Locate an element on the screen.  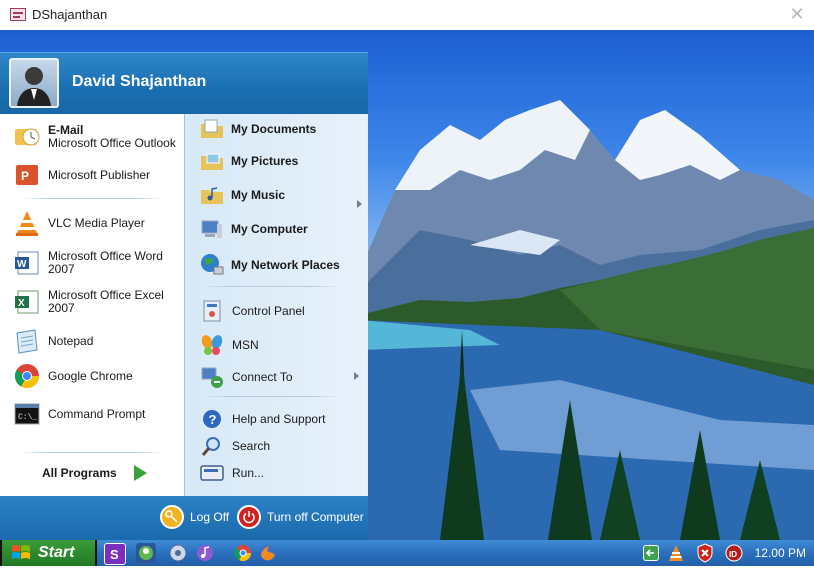
menu-item-msn: MSN is located at coordinates (228, 345).